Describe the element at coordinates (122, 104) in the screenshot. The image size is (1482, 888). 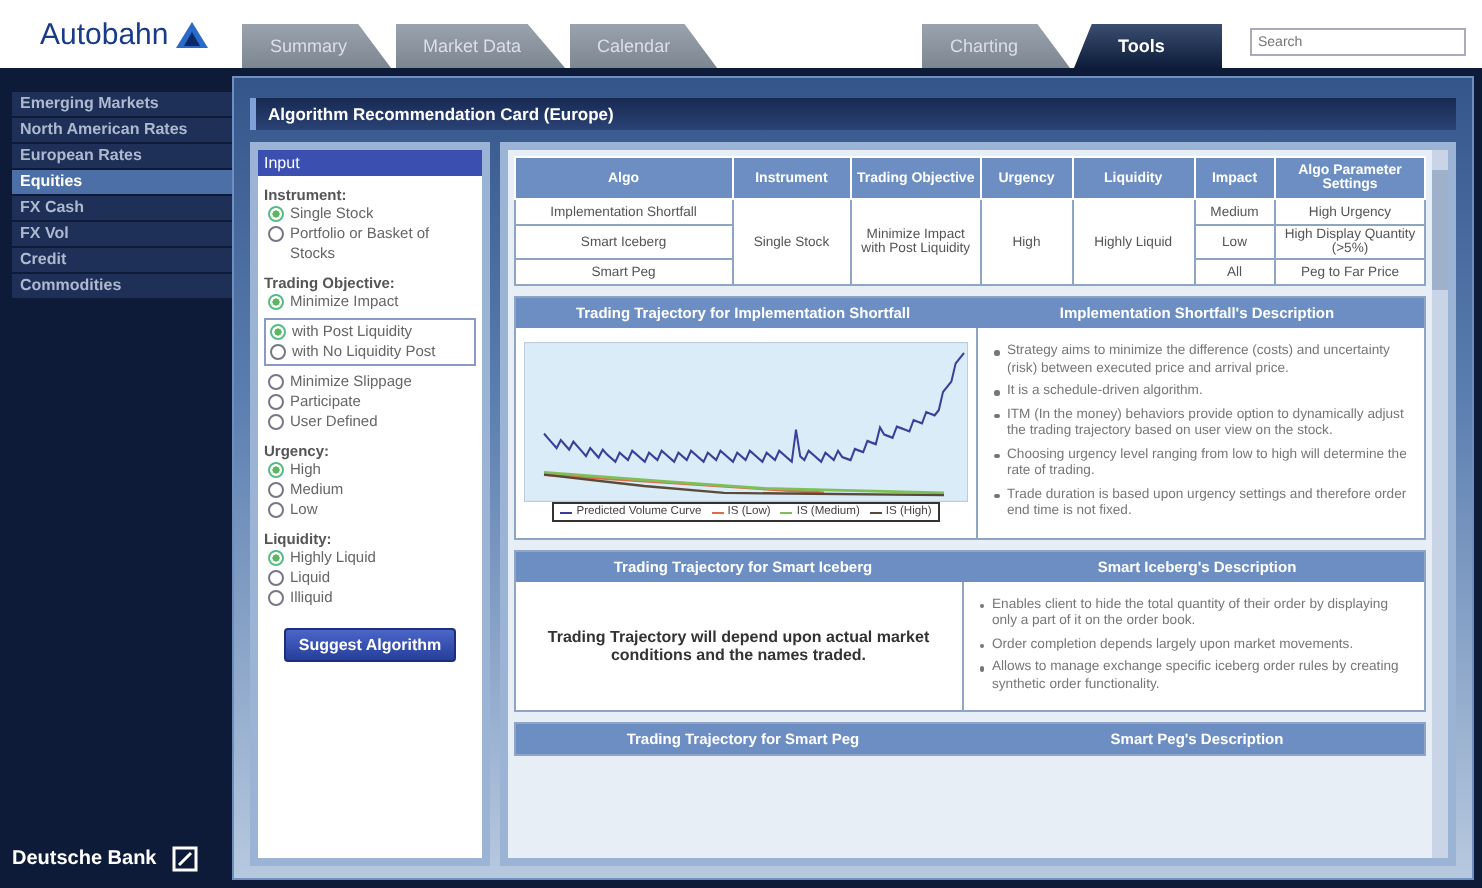
I see `sidebar-item: Emerging Markets` at that location.